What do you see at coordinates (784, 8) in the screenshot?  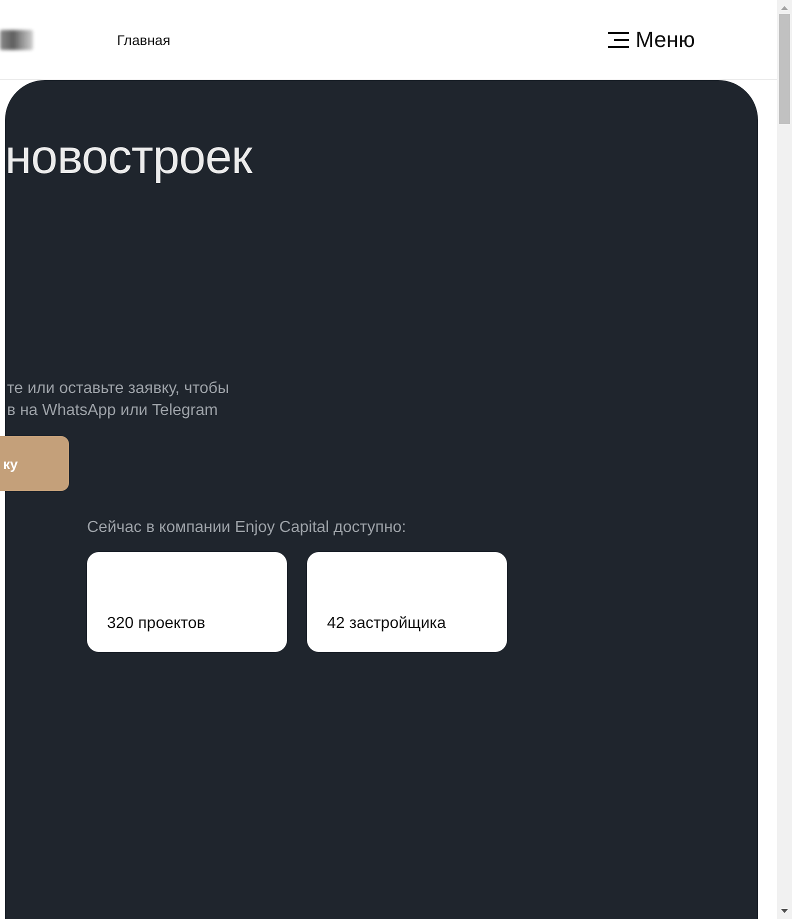 I see `scroll-up-icon` at bounding box center [784, 8].